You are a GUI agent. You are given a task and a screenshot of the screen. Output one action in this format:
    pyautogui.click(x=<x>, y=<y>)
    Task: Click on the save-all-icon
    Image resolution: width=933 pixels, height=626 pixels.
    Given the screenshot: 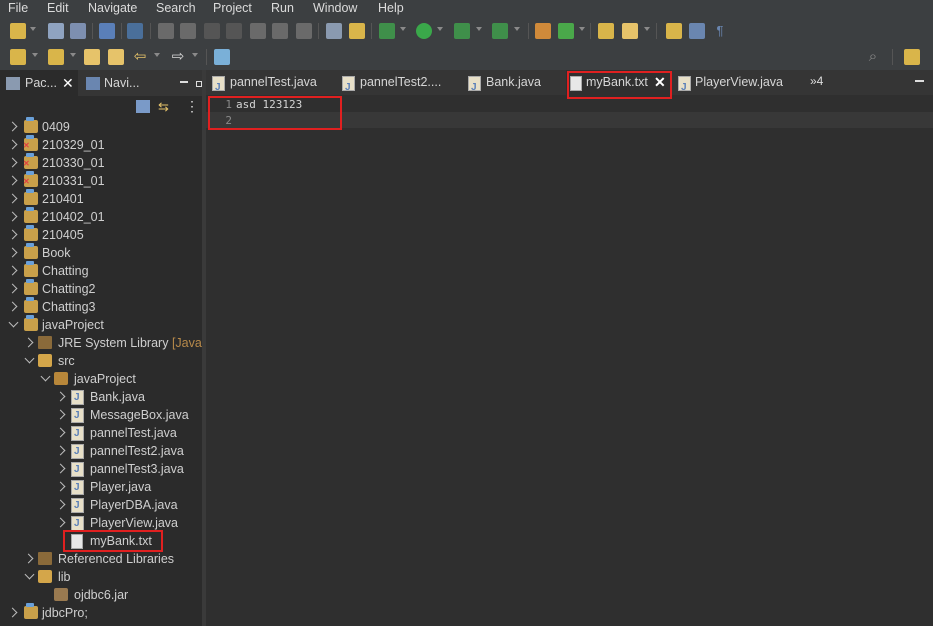 What is the action you would take?
    pyautogui.click(x=78, y=31)
    